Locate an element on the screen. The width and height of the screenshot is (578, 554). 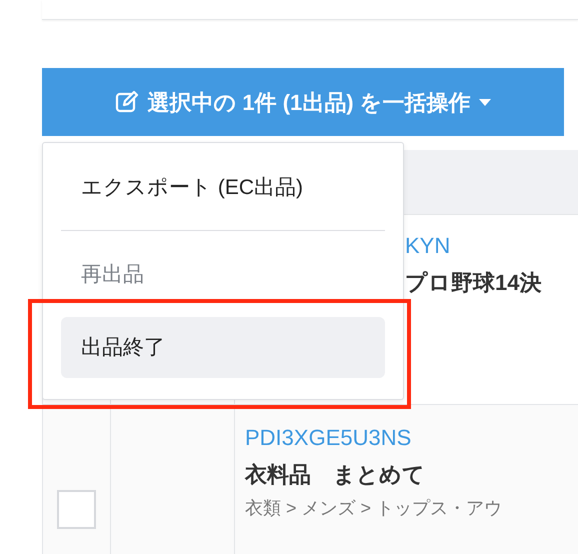
menu-item: エクスポート (EC出品) is located at coordinates (223, 188).